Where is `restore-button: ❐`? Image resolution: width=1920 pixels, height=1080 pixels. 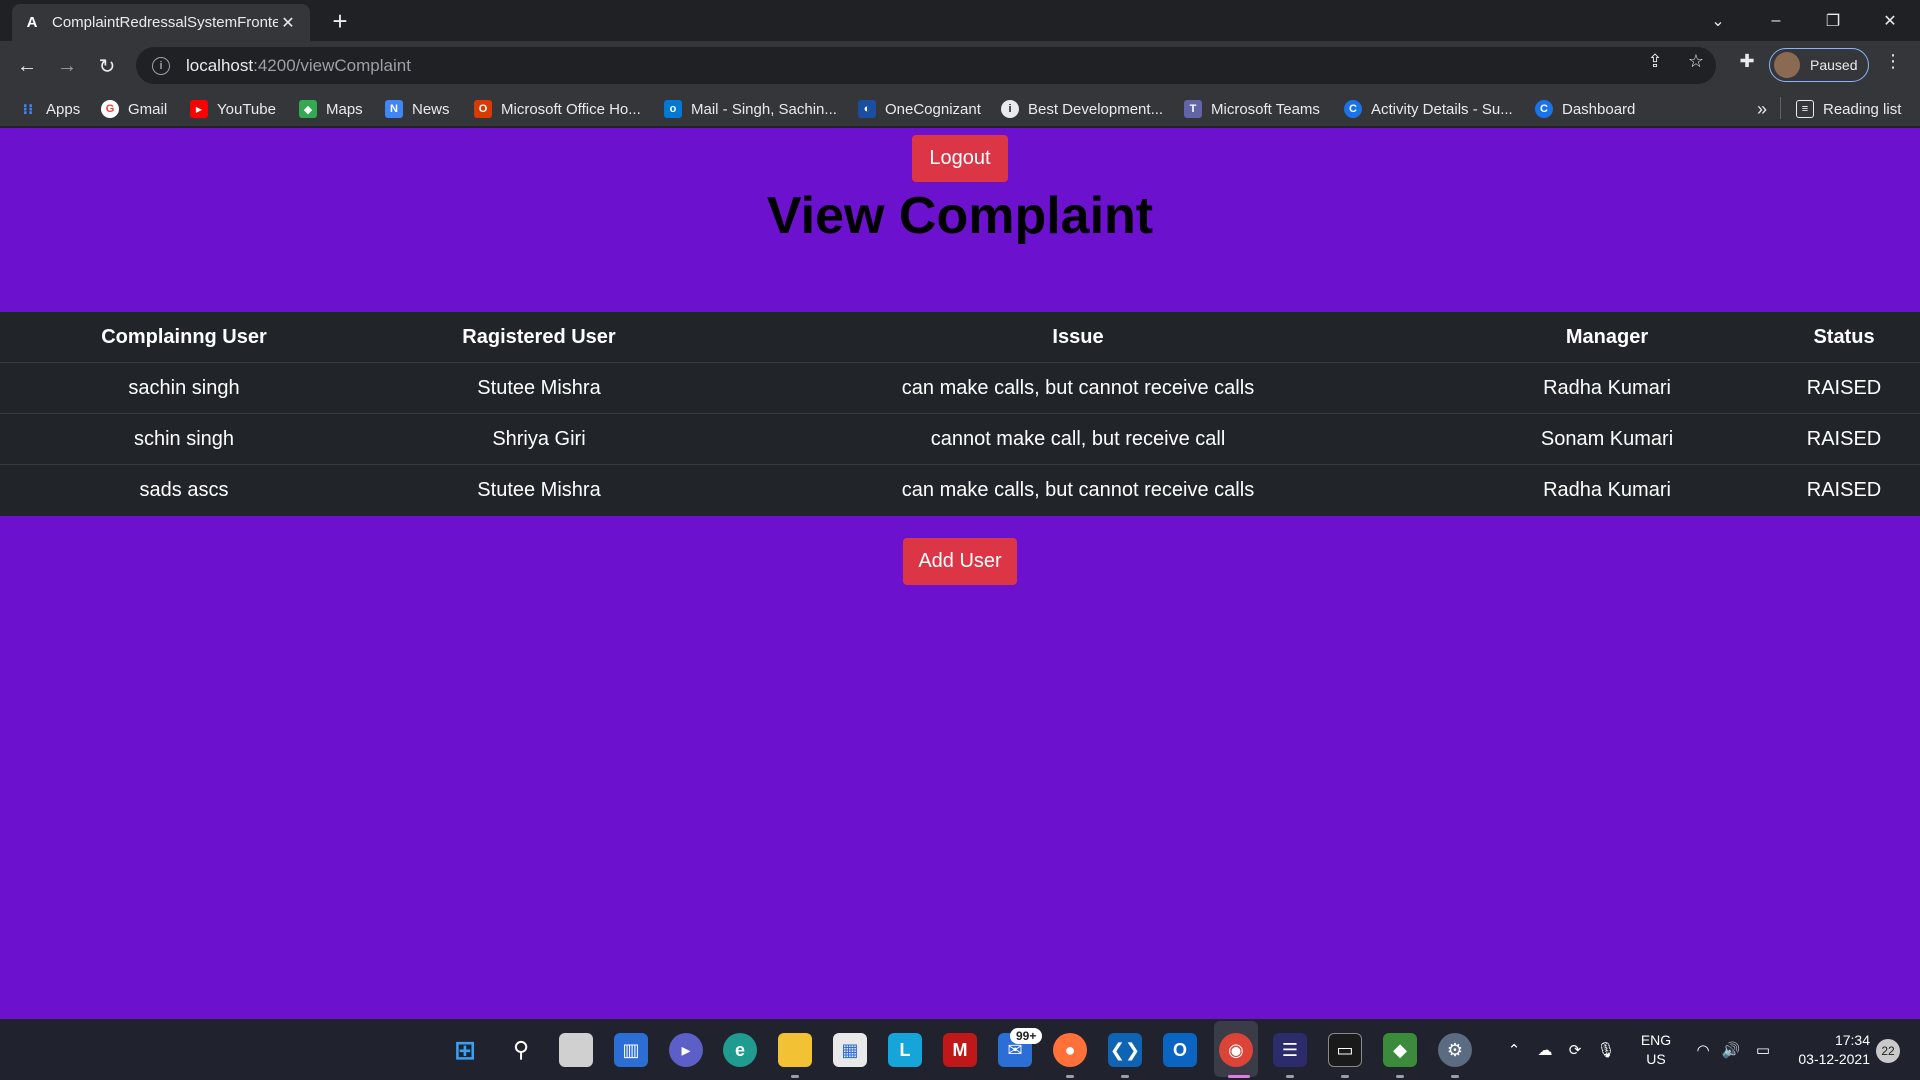 restore-button: ❐ is located at coordinates (1833, 20).